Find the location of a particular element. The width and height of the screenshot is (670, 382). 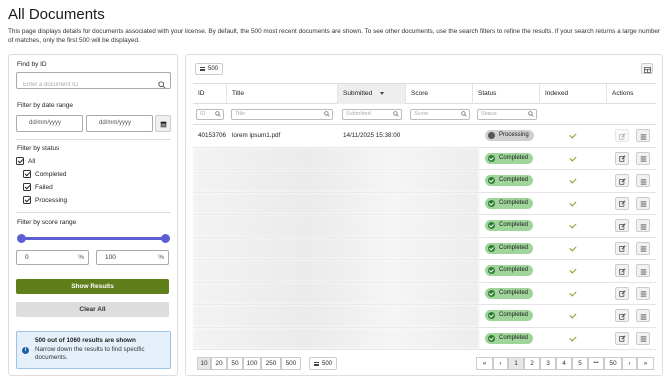

score-min-input: 0% is located at coordinates (52, 257).